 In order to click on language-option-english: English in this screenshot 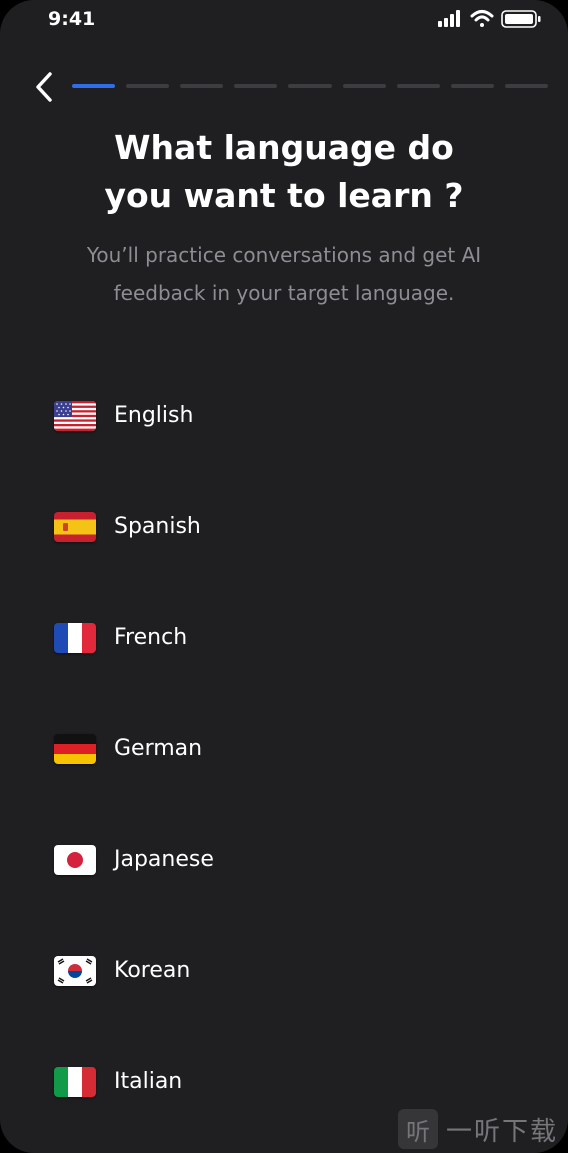, I will do `click(284, 415)`.